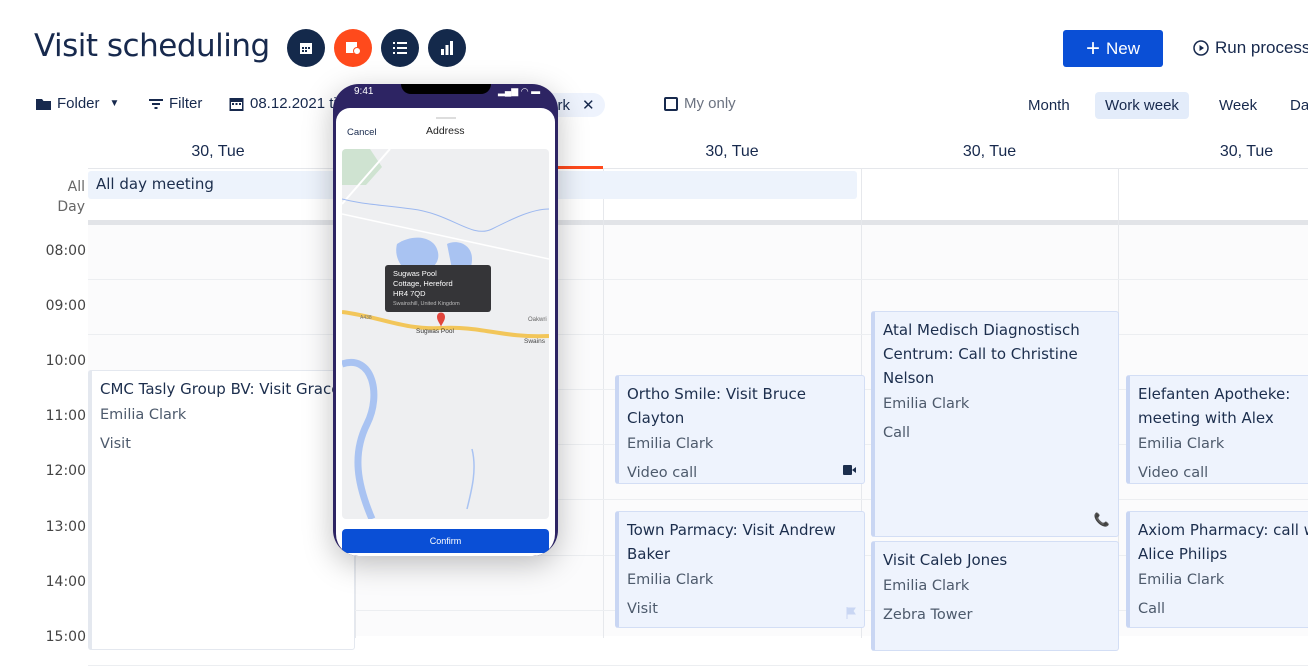 The width and height of the screenshot is (1308, 666). What do you see at coordinates (65, 306) in the screenshot?
I see `hour-label: 09:00` at bounding box center [65, 306].